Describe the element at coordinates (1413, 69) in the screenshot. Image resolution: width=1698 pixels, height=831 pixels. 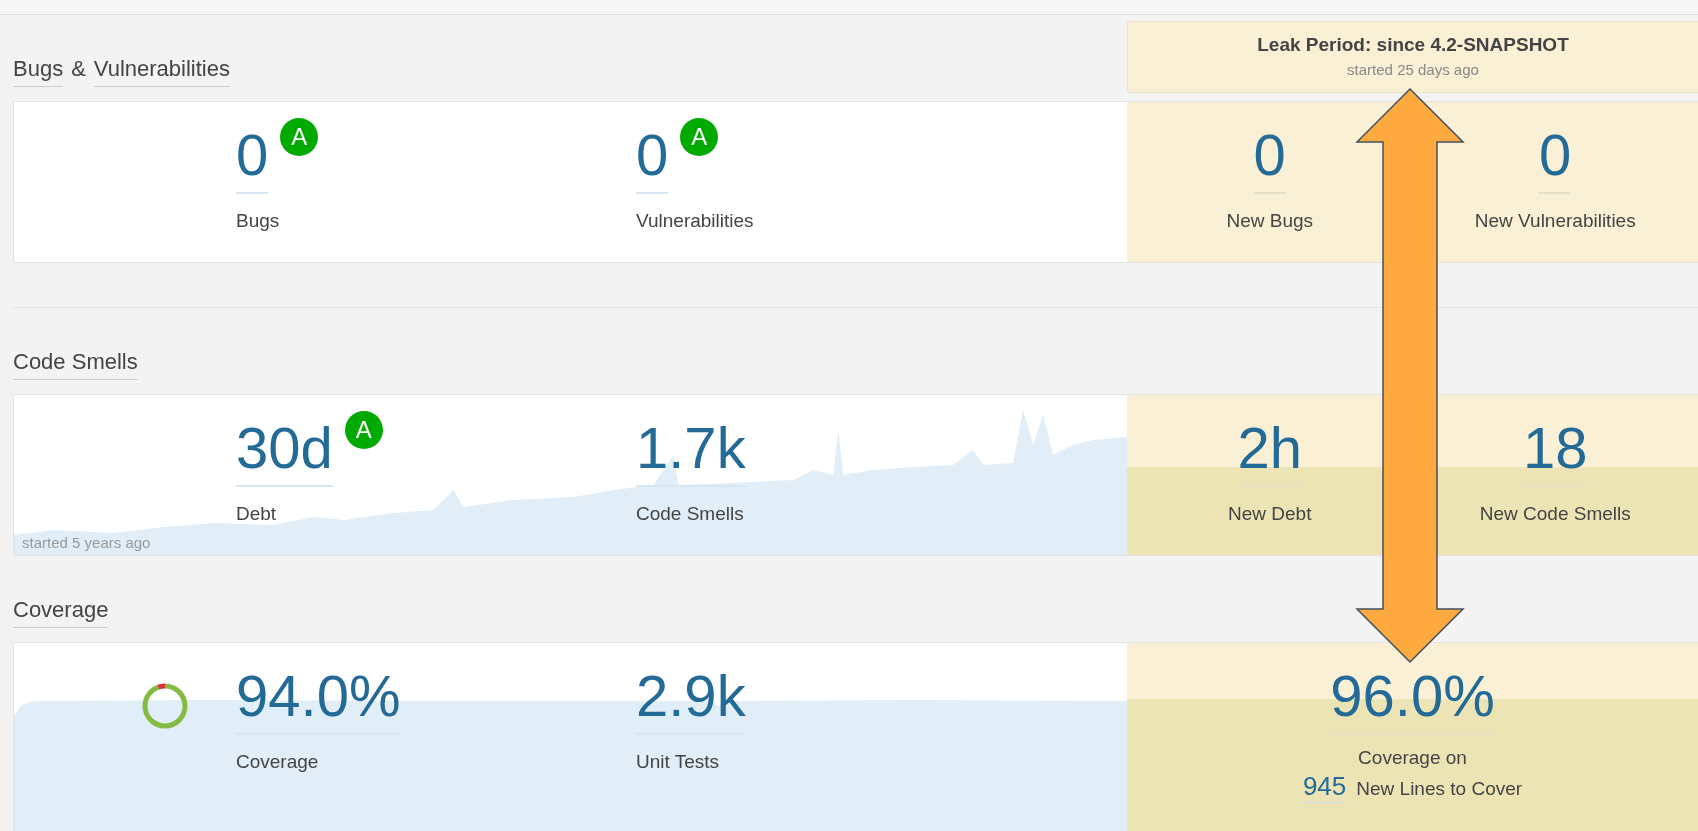
I see `leak-period-date: started 25 days ago` at that location.